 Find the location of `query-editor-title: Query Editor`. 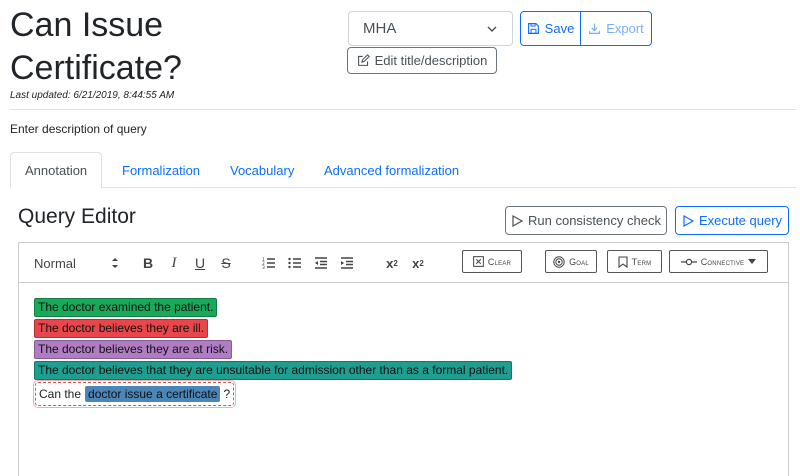

query-editor-title: Query Editor is located at coordinates (77, 216).